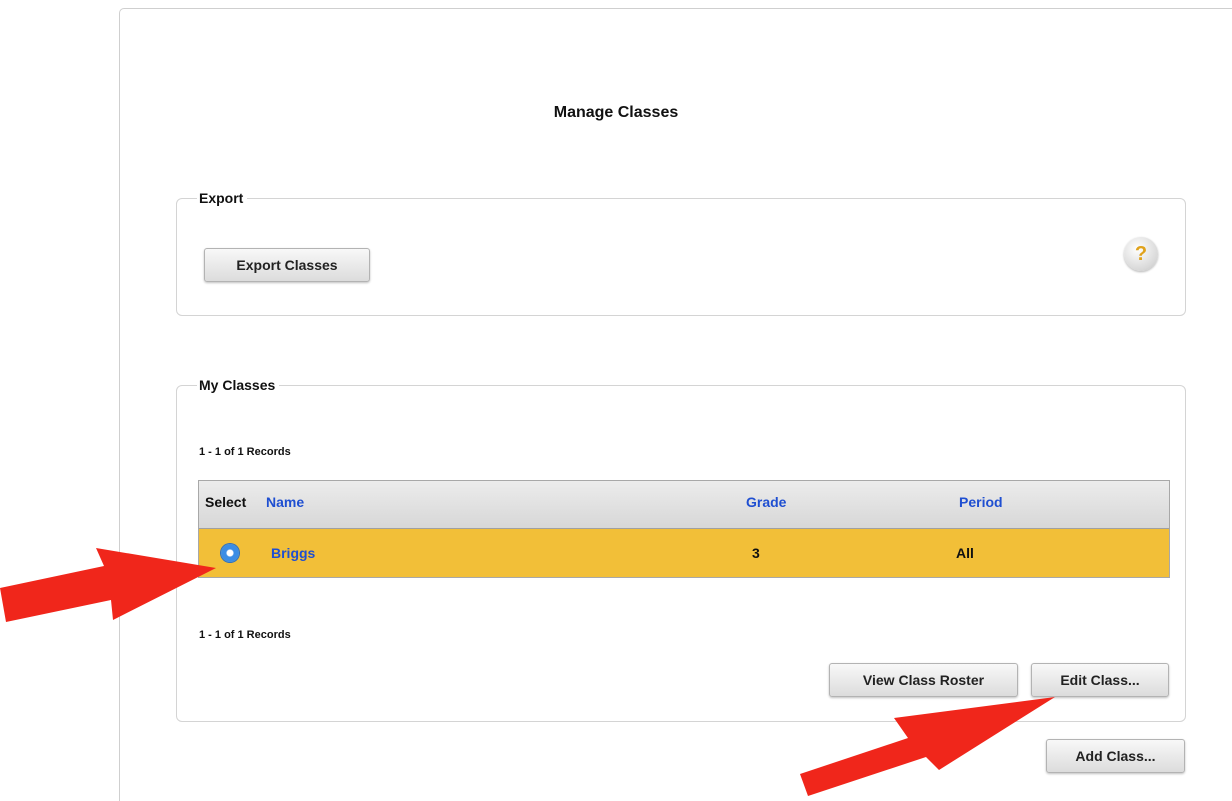  Describe the element at coordinates (927, 746) in the screenshot. I see `red-arrow-icon-bottom` at that location.